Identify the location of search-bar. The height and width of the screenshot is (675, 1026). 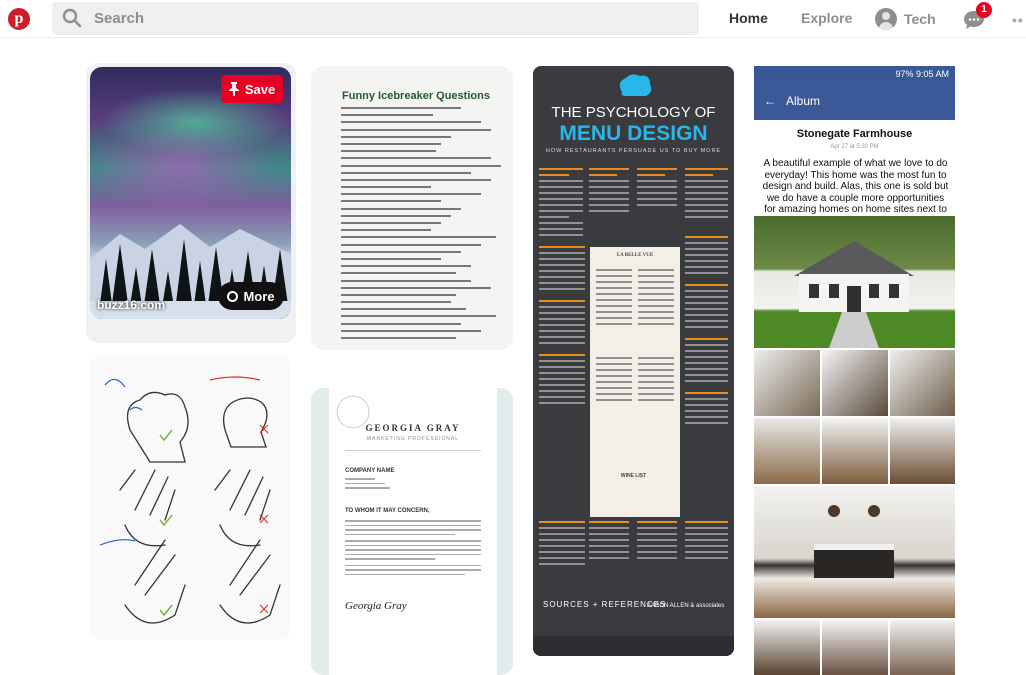
(375, 18).